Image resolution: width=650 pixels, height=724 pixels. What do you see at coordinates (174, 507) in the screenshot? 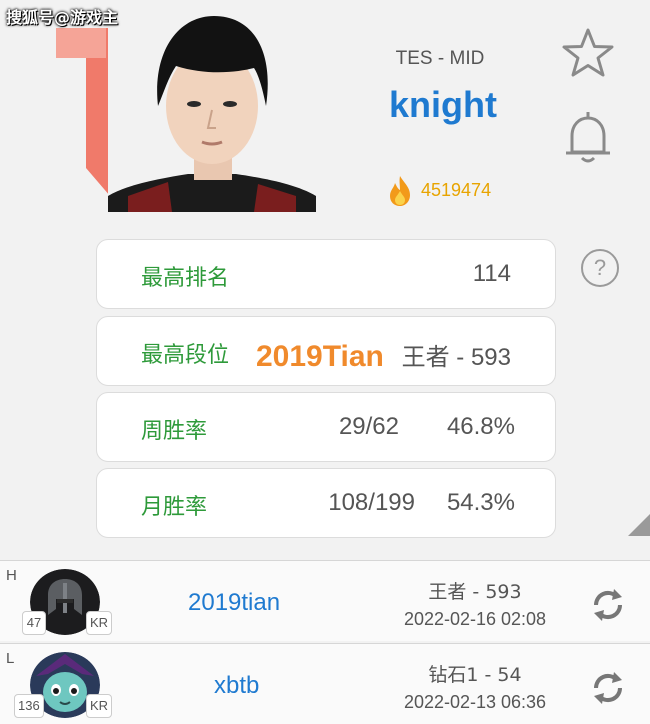
I see `stat-label: 月胜率` at bounding box center [174, 507].